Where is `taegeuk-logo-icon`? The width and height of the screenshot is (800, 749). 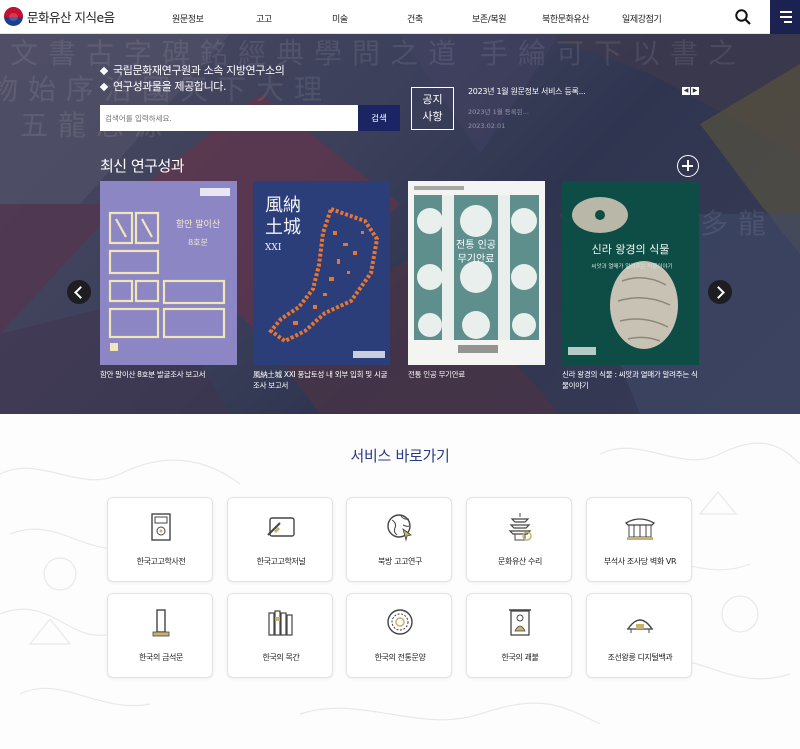
taegeuk-logo-icon is located at coordinates (13, 16).